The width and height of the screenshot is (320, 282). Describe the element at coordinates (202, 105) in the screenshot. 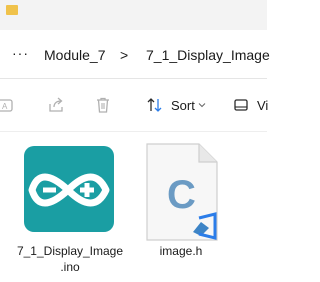

I see `chevron-down-icon` at that location.